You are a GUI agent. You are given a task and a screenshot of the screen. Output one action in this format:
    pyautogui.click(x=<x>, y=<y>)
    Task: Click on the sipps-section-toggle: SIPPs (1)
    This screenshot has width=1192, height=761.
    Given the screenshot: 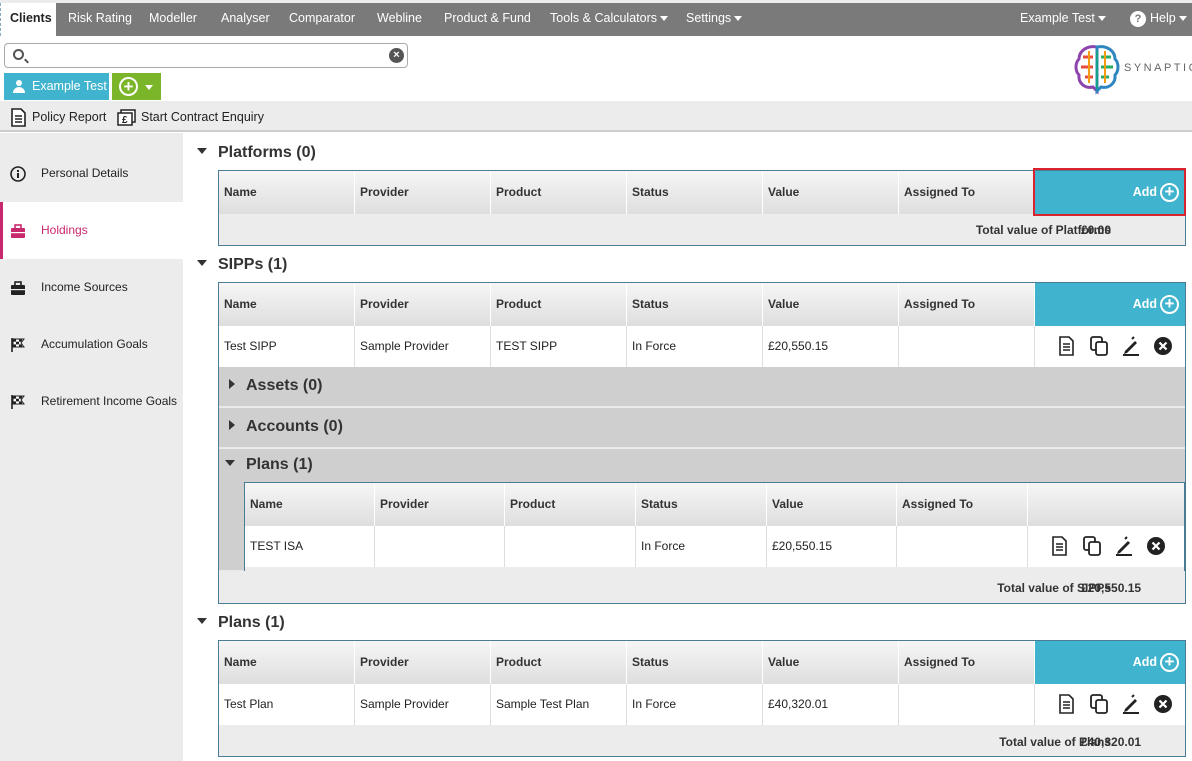 What is the action you would take?
    pyautogui.click(x=242, y=265)
    